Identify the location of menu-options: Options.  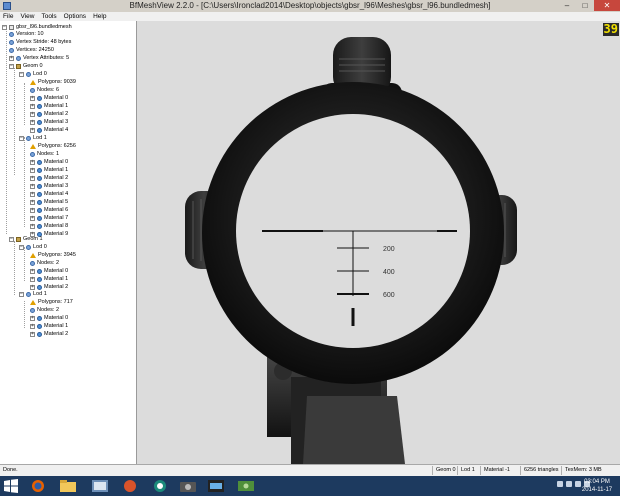
(75, 16).